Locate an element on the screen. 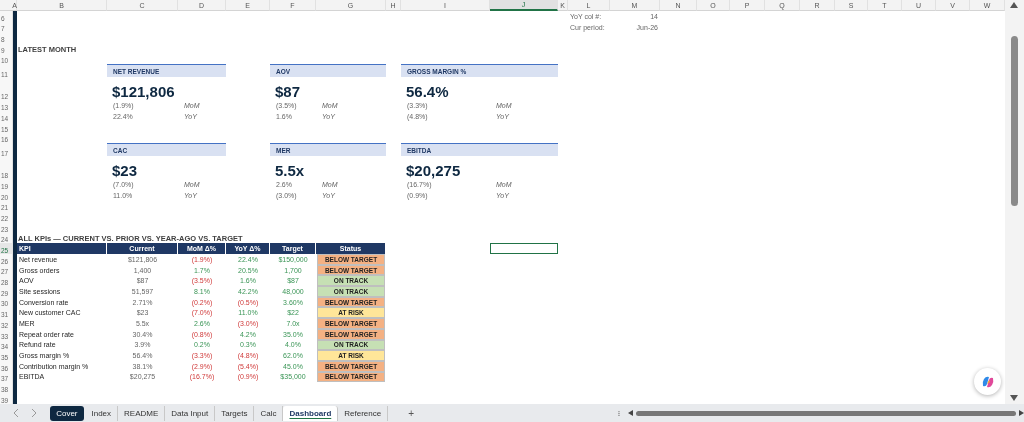 The width and height of the screenshot is (1024, 422). copilot-button is located at coordinates (987, 381).